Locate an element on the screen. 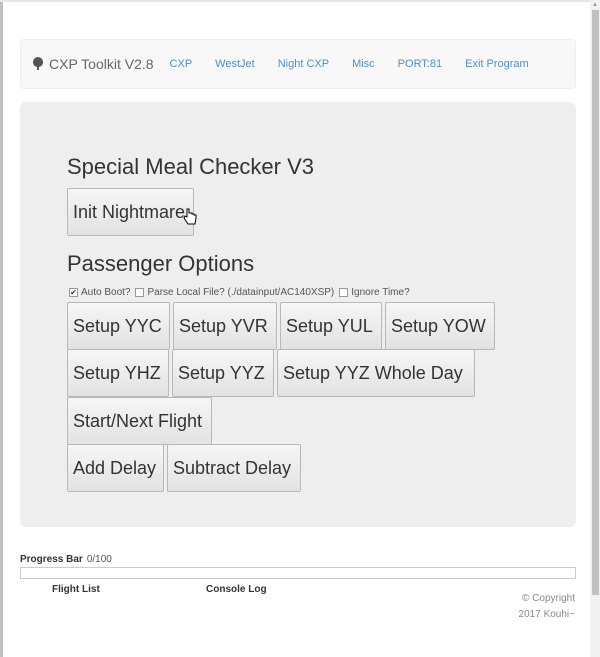  setup-yvr-button: Setup YVR is located at coordinates (225, 326).